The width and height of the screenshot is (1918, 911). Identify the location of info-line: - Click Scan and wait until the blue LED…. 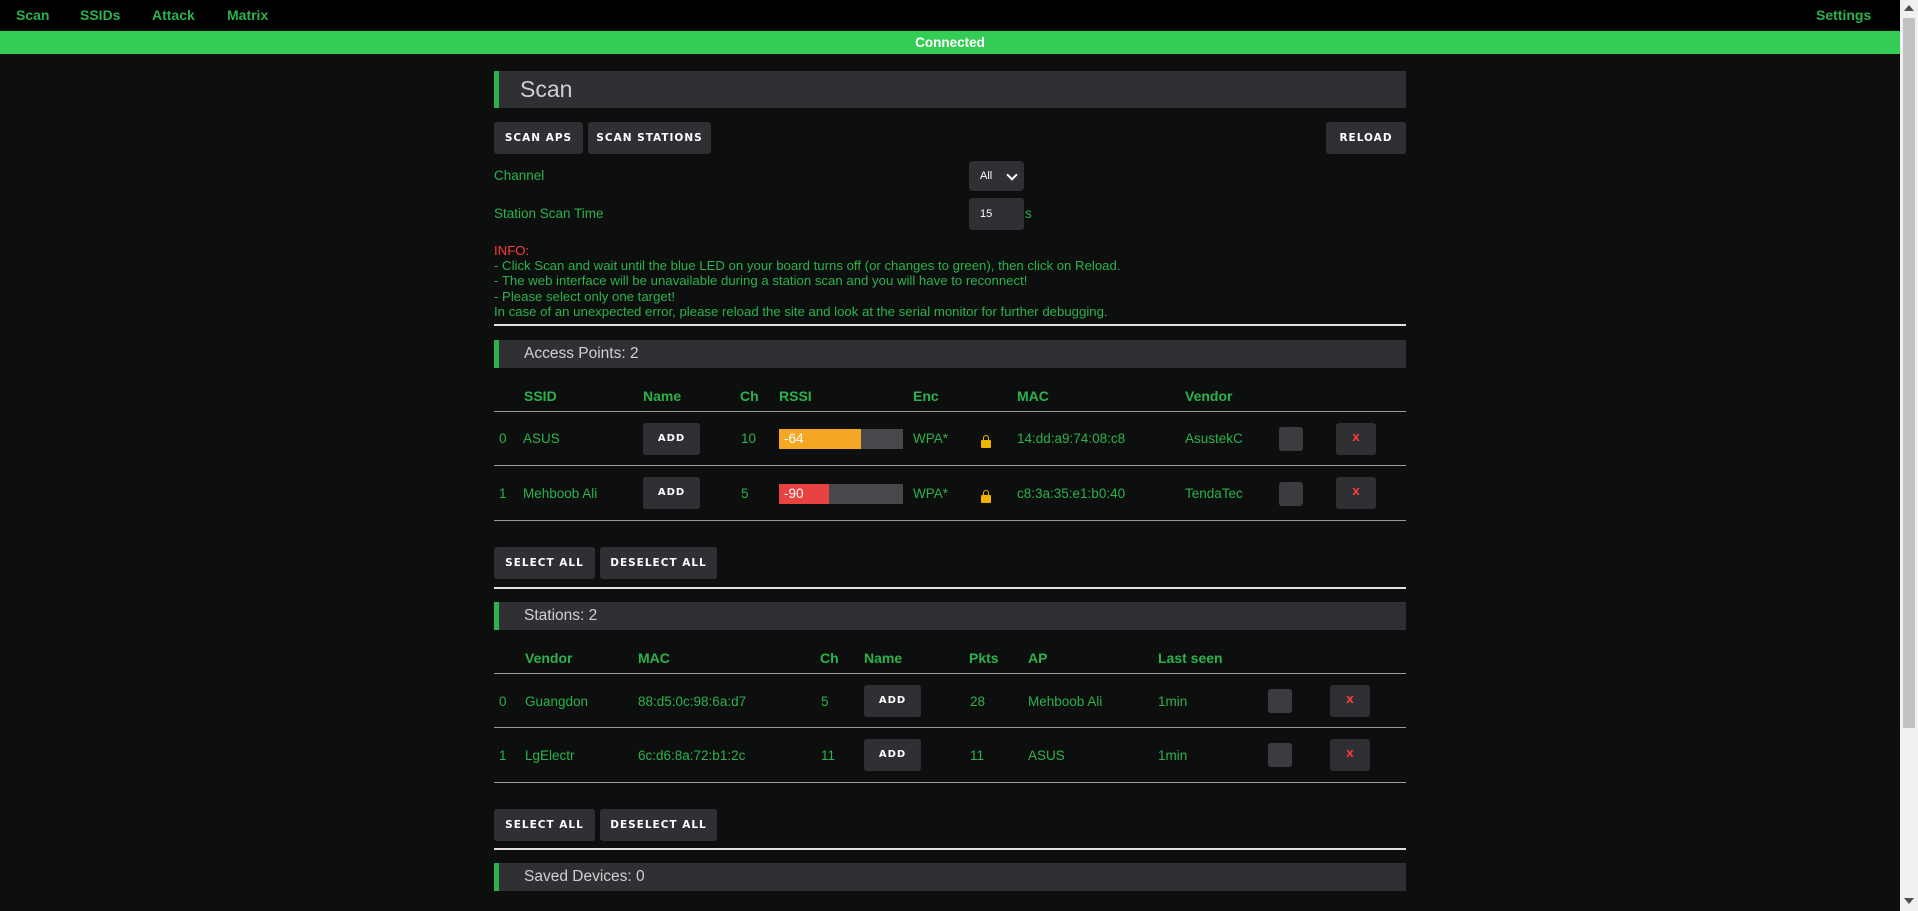
(807, 266).